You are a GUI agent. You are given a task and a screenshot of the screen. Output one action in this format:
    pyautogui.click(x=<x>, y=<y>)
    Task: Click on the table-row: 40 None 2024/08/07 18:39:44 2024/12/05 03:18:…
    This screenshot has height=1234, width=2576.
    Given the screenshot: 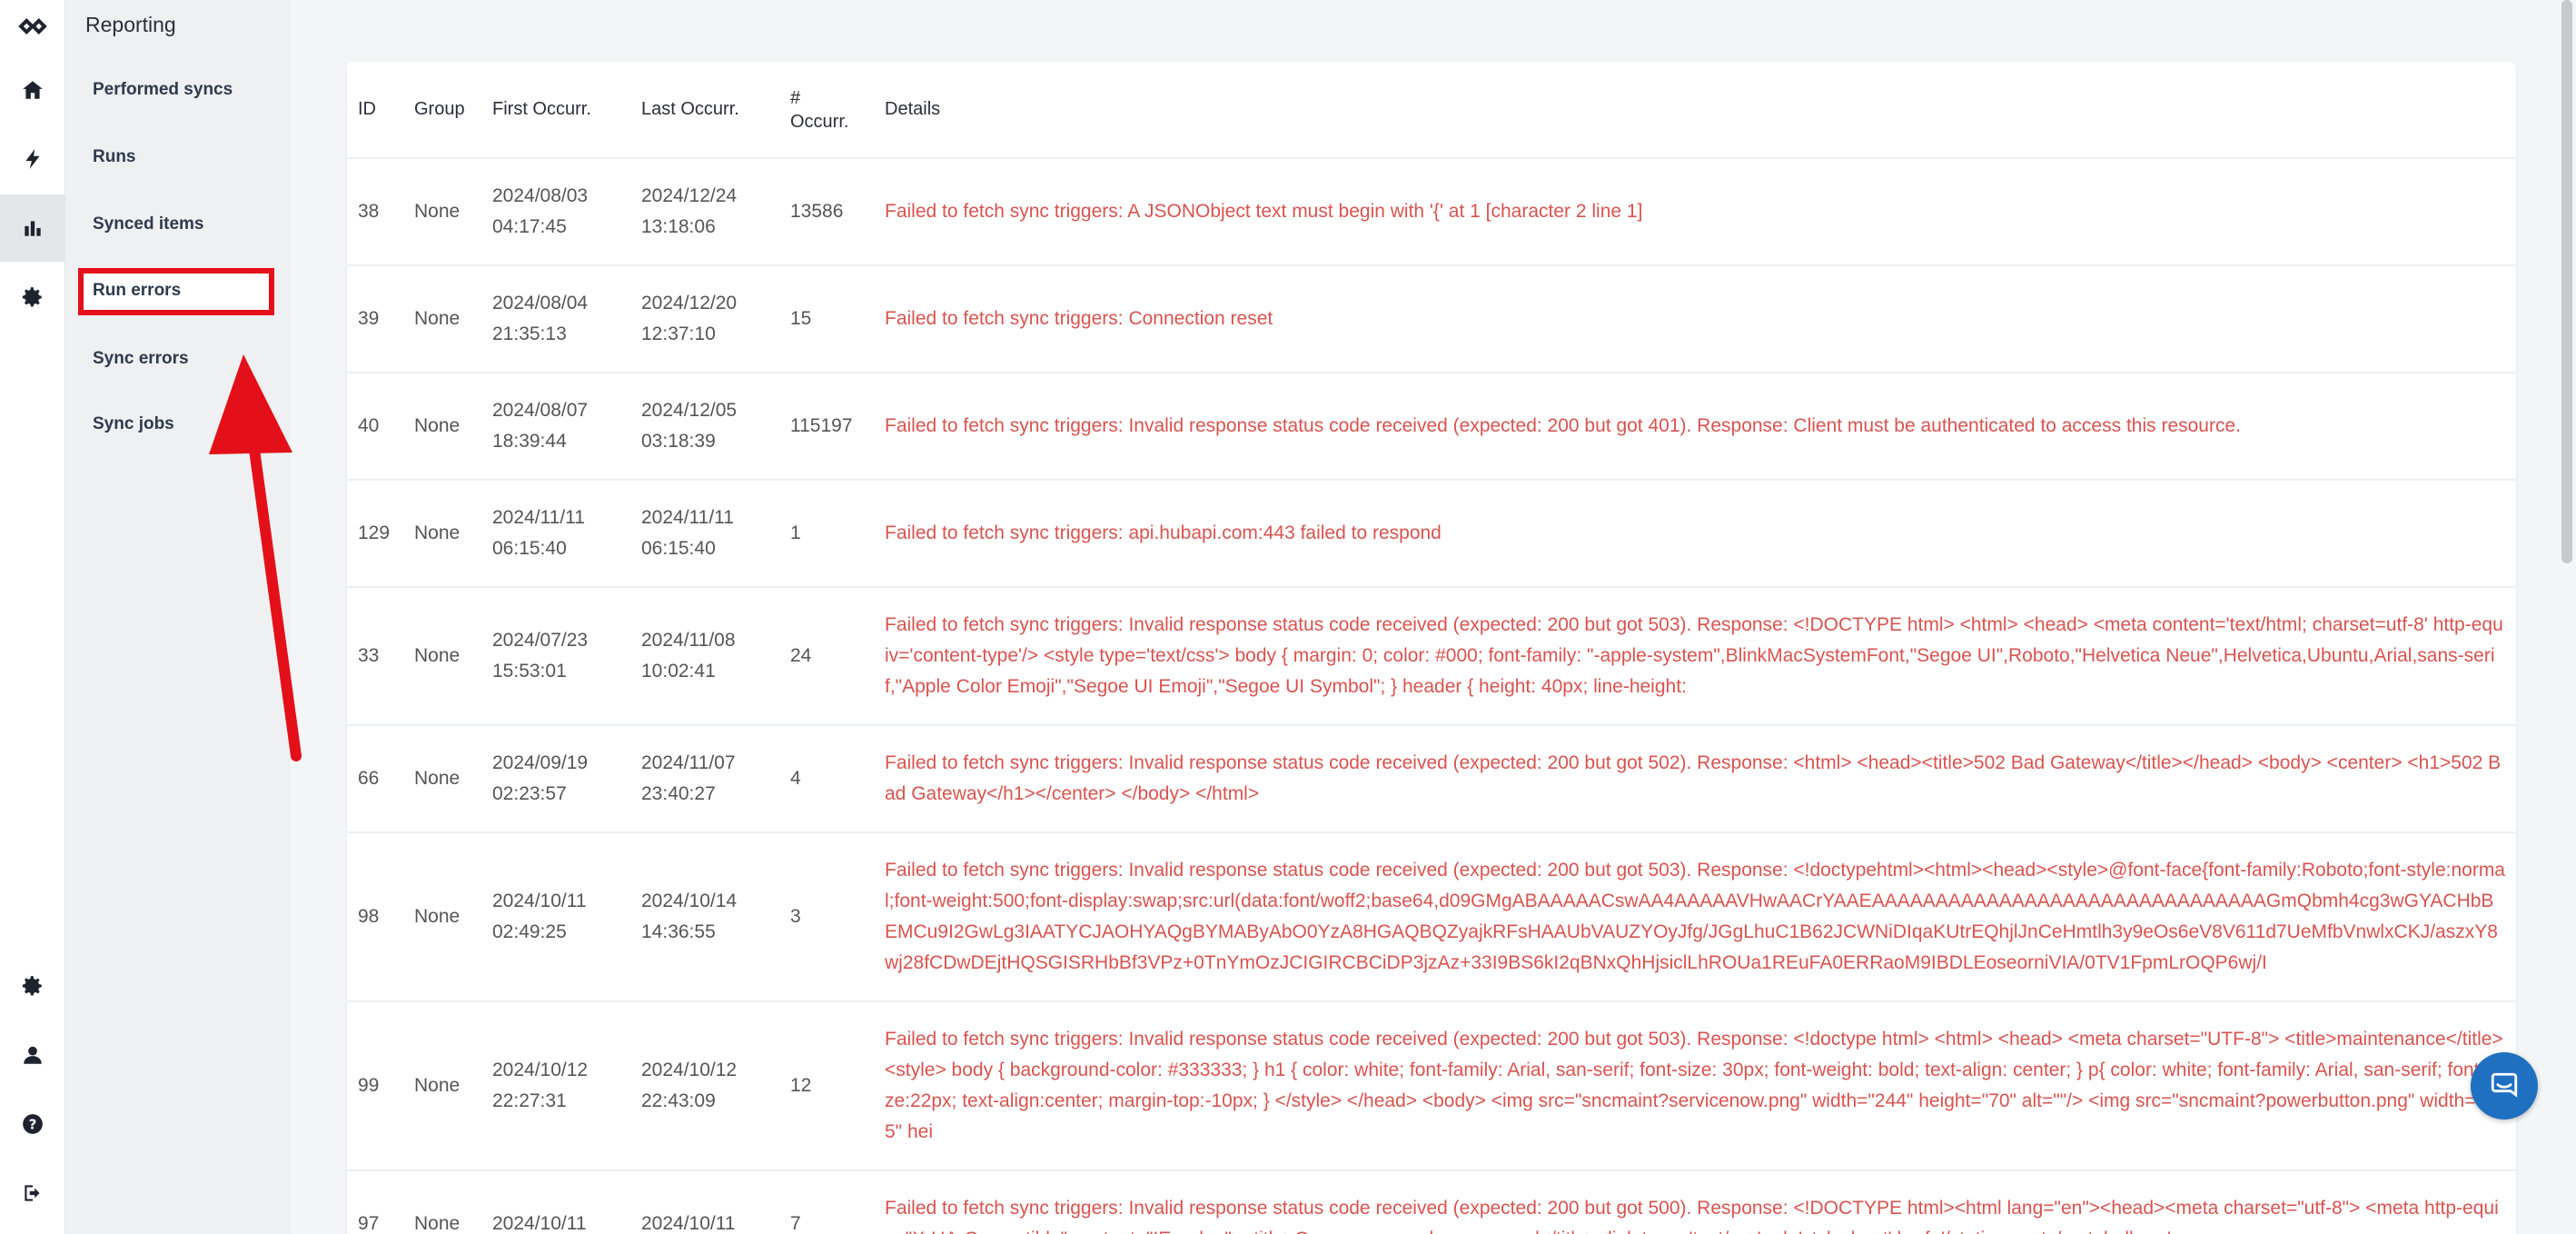 What is the action you would take?
    pyautogui.click(x=1431, y=427)
    